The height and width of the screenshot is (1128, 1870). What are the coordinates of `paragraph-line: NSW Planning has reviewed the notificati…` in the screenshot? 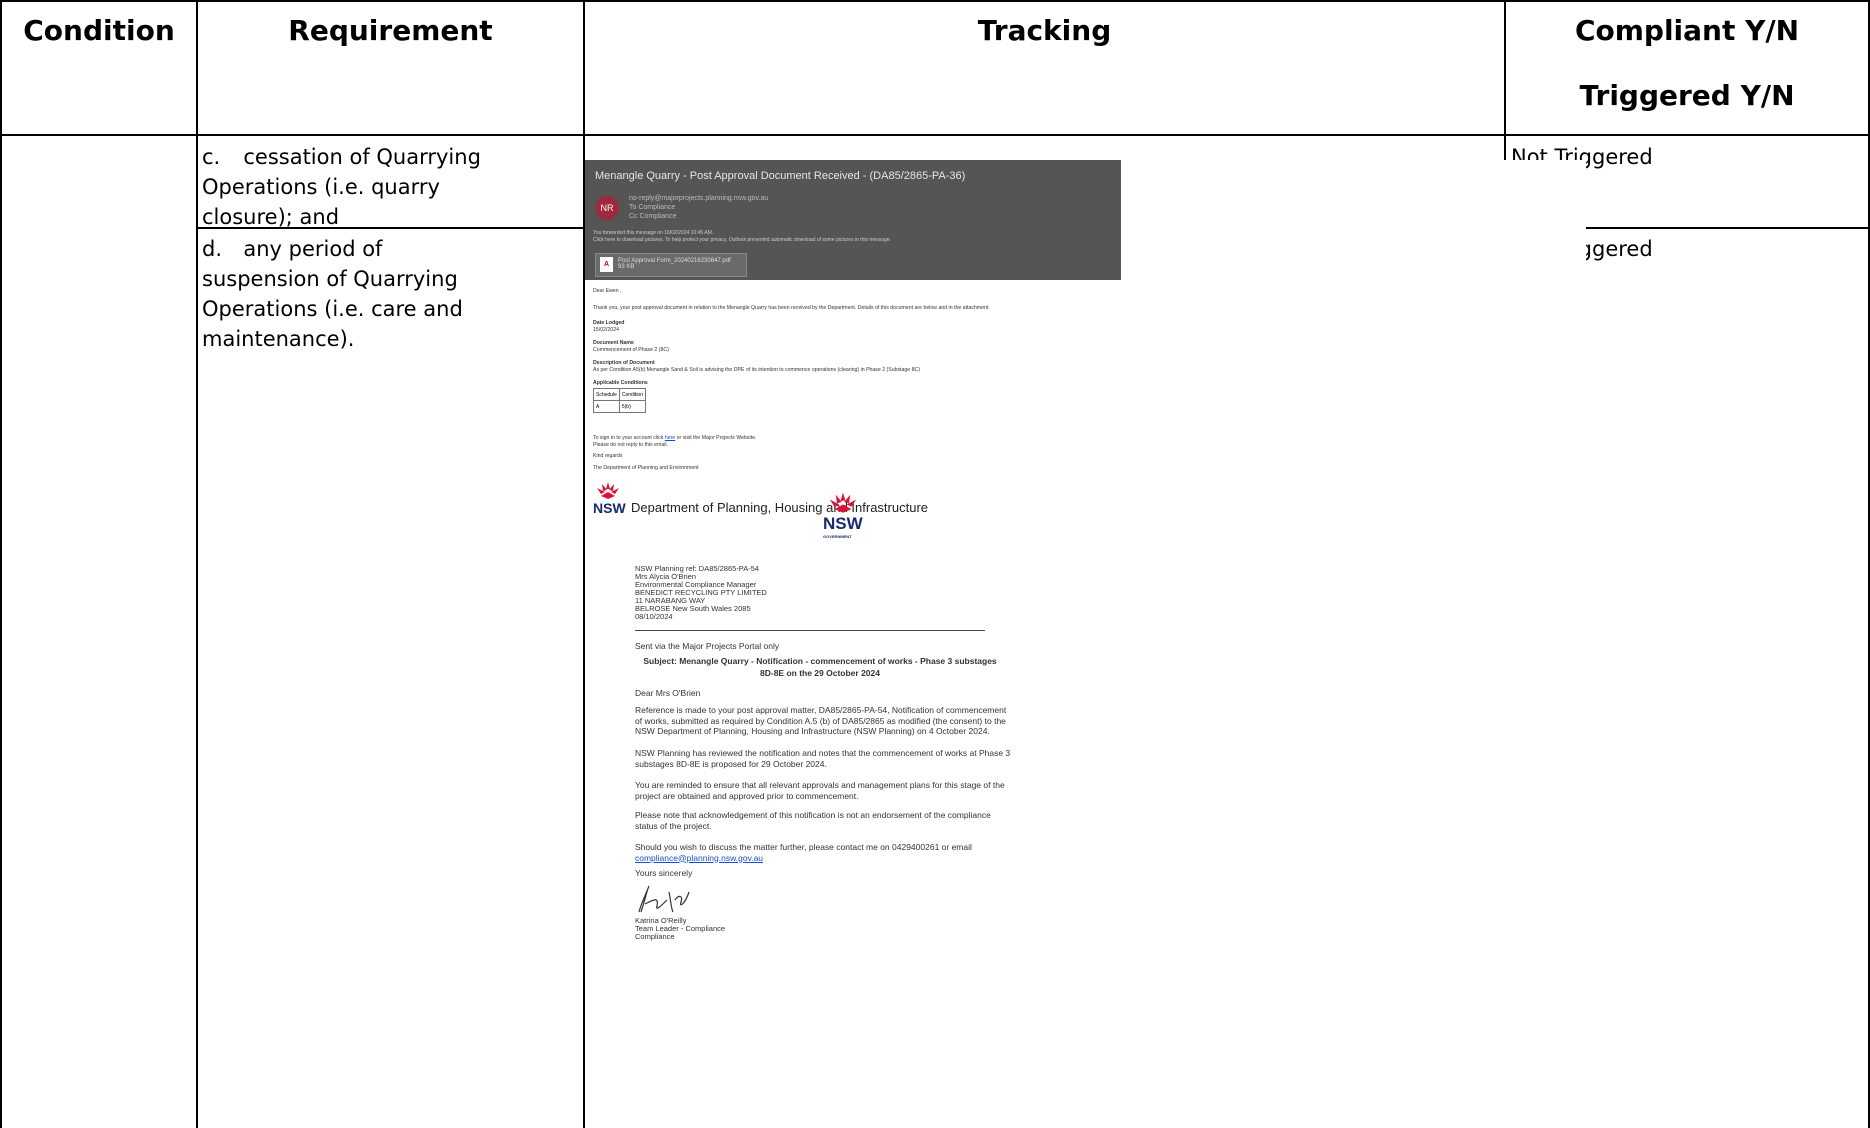 It's located at (823, 753).